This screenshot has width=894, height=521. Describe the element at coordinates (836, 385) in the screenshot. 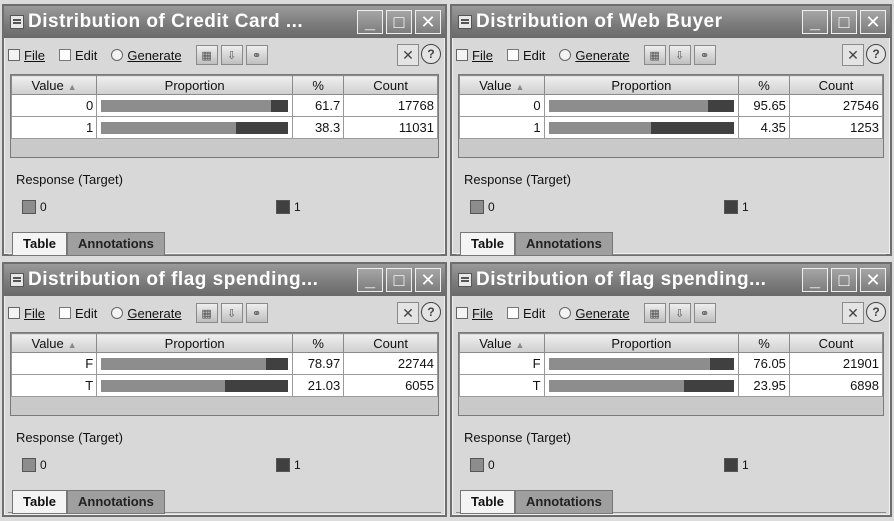

I see `cell-count: 6898` at that location.